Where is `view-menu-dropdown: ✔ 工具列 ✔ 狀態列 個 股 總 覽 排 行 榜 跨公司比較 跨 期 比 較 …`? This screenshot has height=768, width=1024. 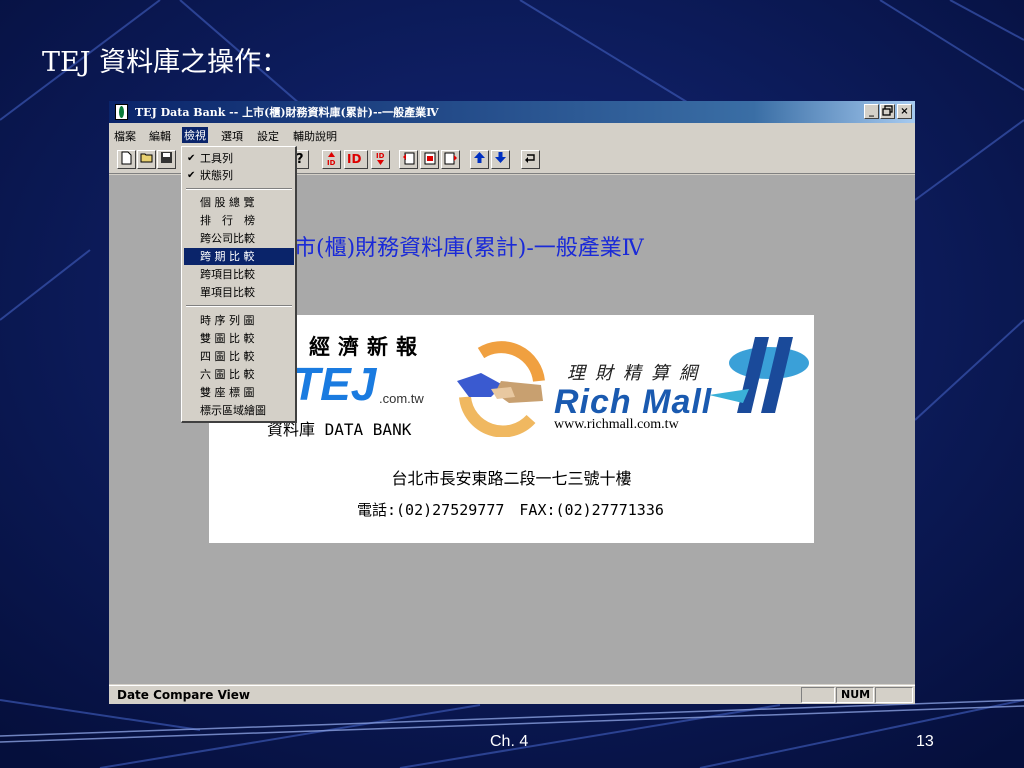
view-menu-dropdown: ✔ 工具列 ✔ 狀態列 個 股 總 覽 排 行 榜 跨公司比較 跨 期 比 較 … is located at coordinates (239, 284).